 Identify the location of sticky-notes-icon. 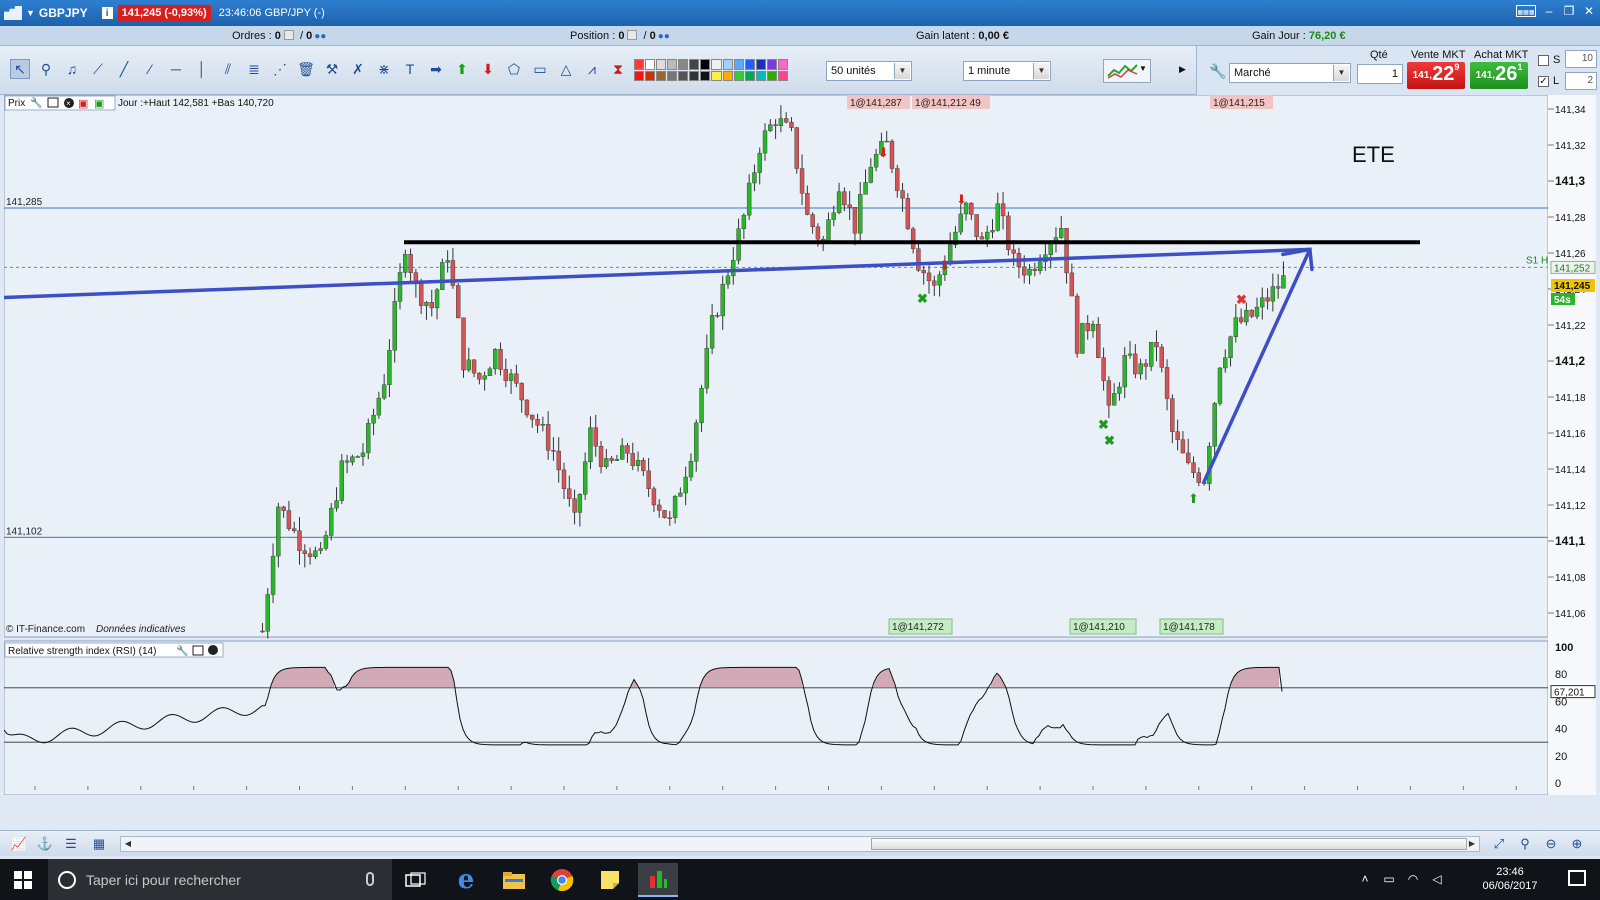
(610, 880).